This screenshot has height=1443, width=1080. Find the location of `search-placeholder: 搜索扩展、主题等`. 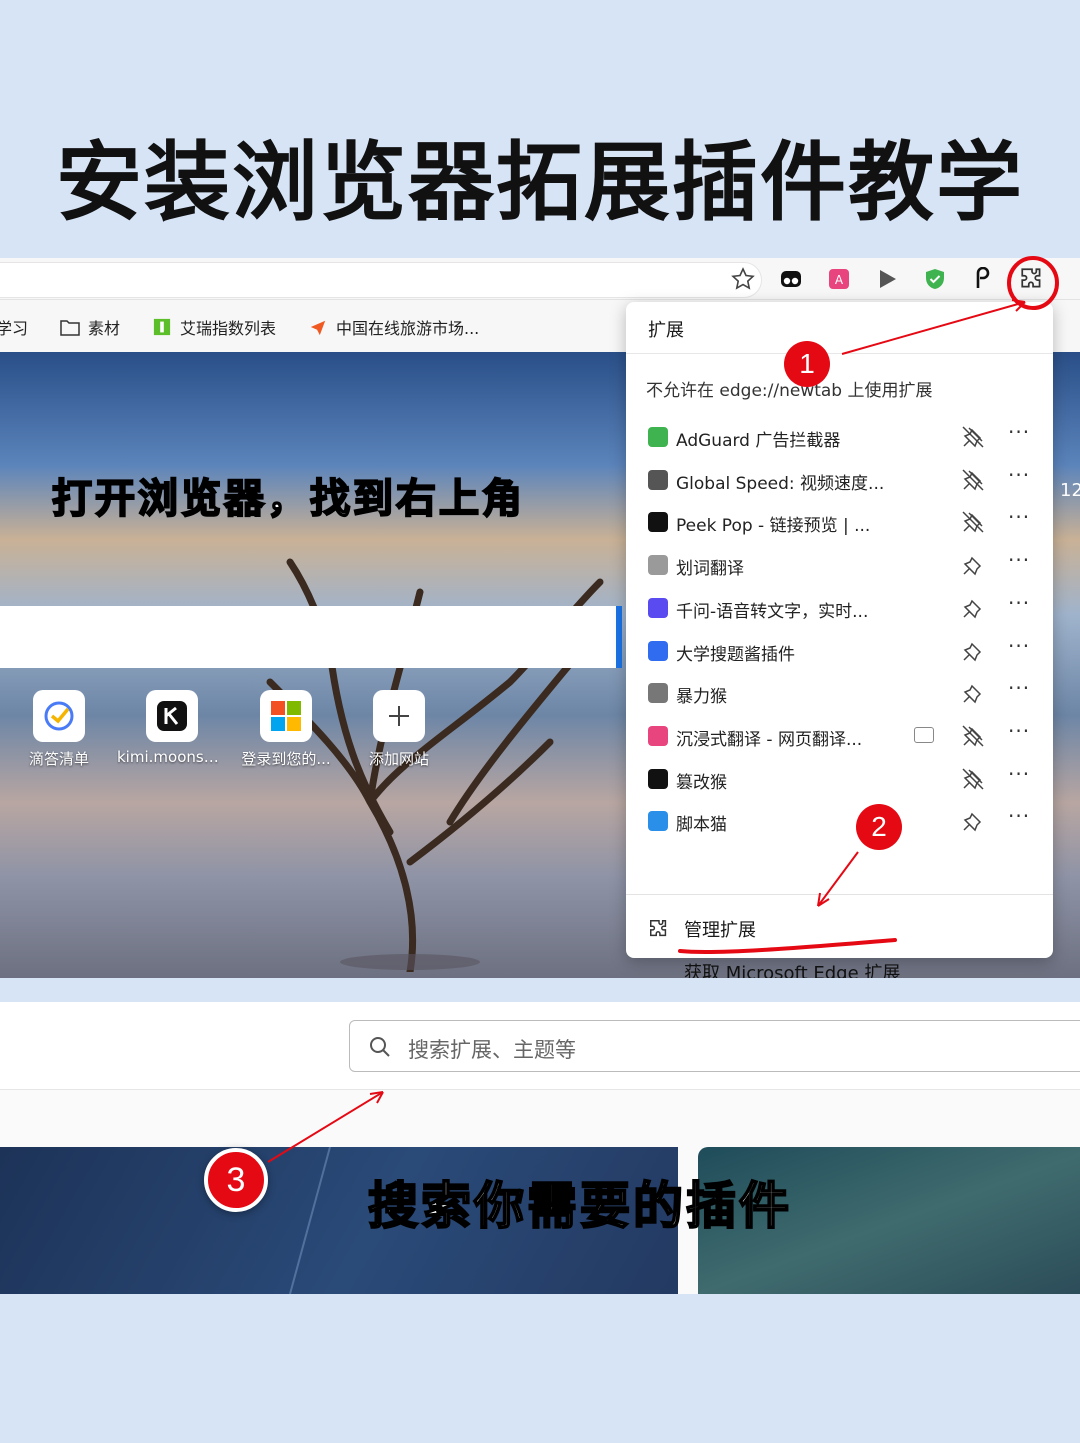

search-placeholder: 搜索扩展、主题等 is located at coordinates (492, 1050).